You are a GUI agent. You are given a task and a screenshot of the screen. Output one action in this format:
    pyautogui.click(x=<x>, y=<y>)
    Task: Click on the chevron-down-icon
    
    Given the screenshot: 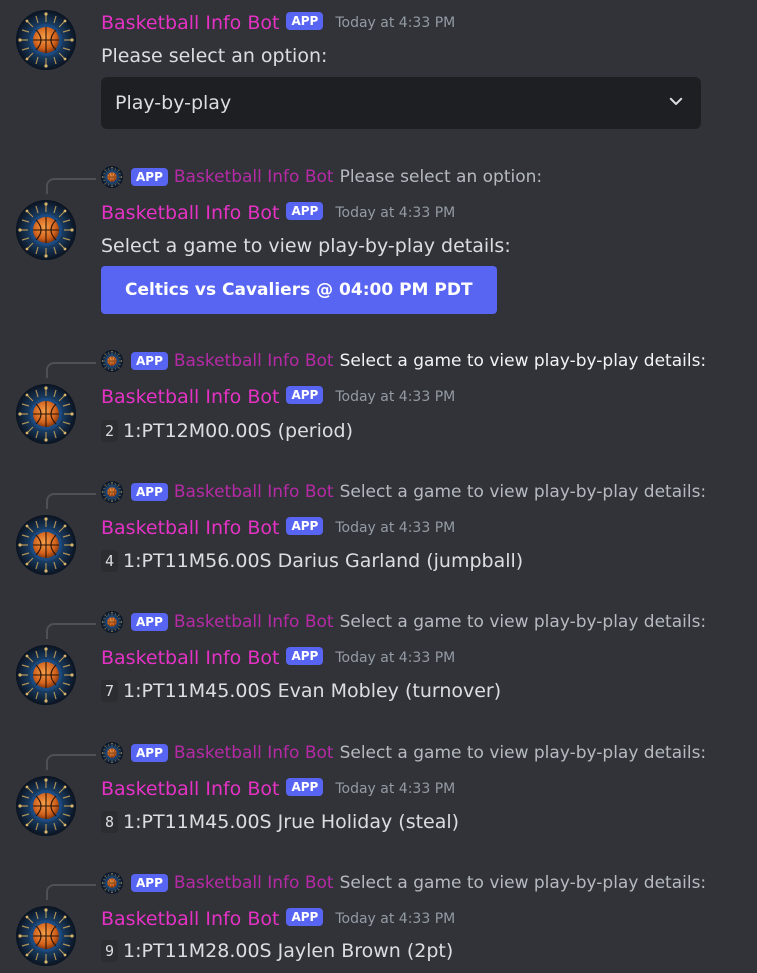 What is the action you would take?
    pyautogui.click(x=676, y=103)
    